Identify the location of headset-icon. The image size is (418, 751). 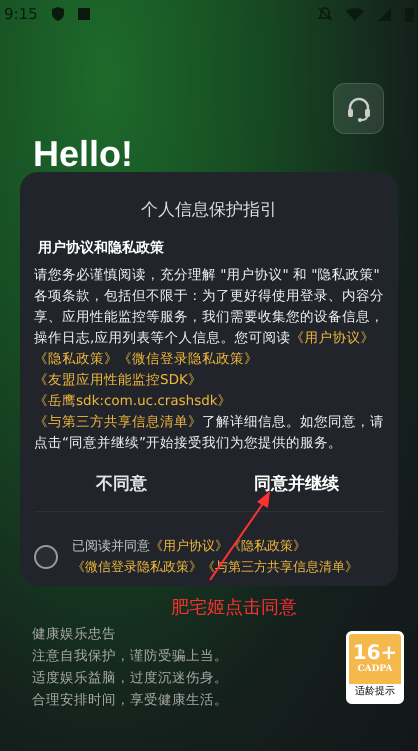
(359, 109).